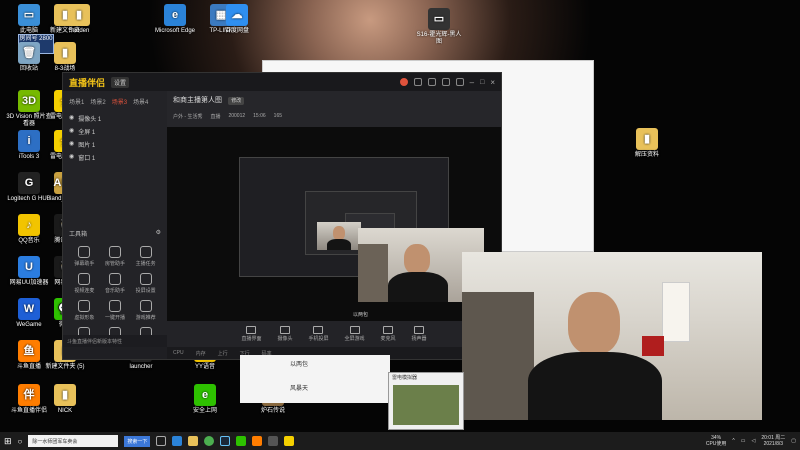  What do you see at coordinates (76, 101) in the screenshot?
I see `tab-scene-1: 场景1` at bounding box center [76, 101].